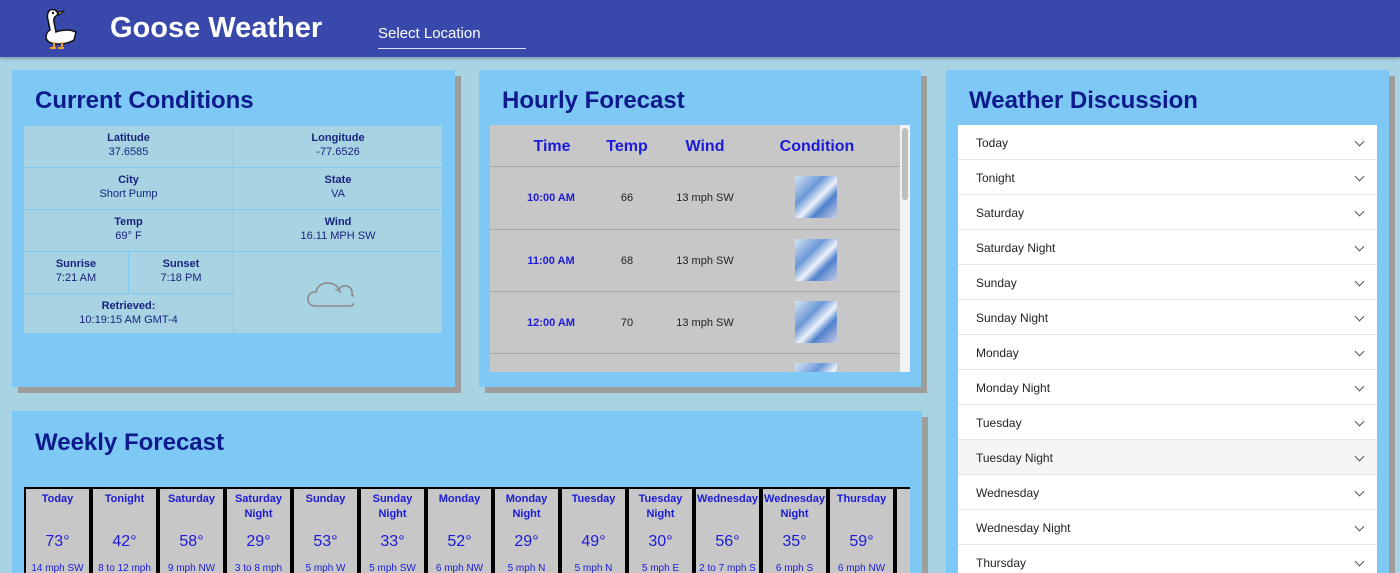  I want to click on app-title: Goose Weather, so click(216, 28).